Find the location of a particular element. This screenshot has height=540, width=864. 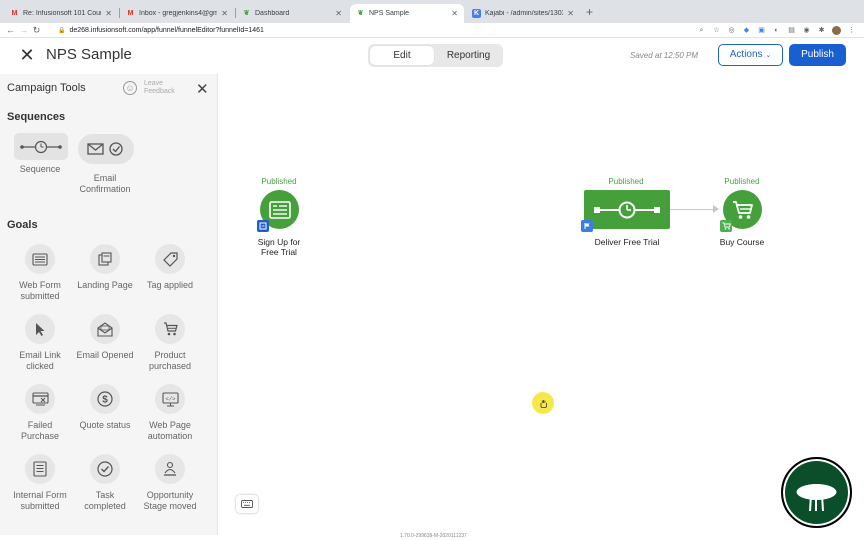

tab-reporting: Reporting is located at coordinates (468, 55).